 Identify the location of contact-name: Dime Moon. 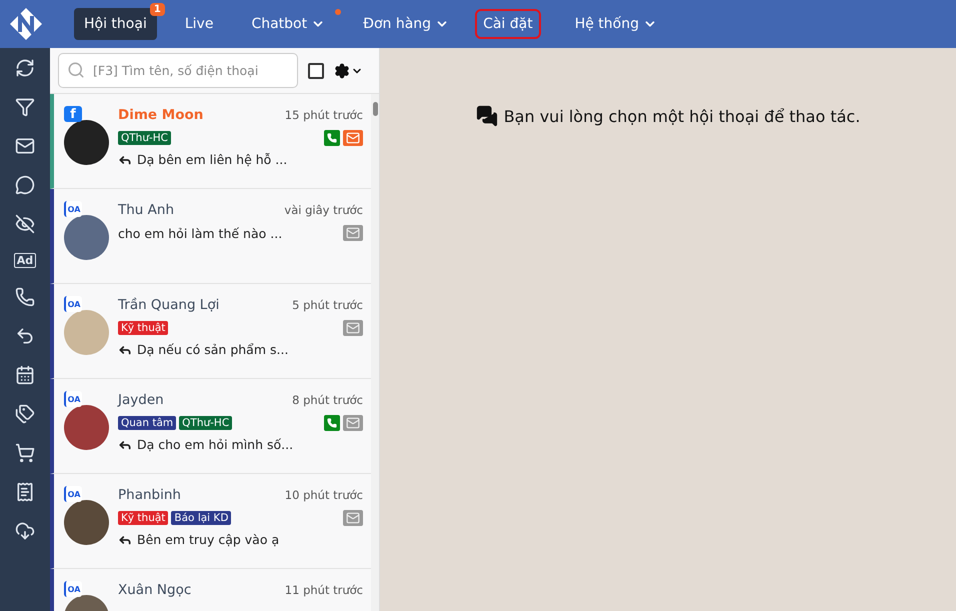
(161, 115).